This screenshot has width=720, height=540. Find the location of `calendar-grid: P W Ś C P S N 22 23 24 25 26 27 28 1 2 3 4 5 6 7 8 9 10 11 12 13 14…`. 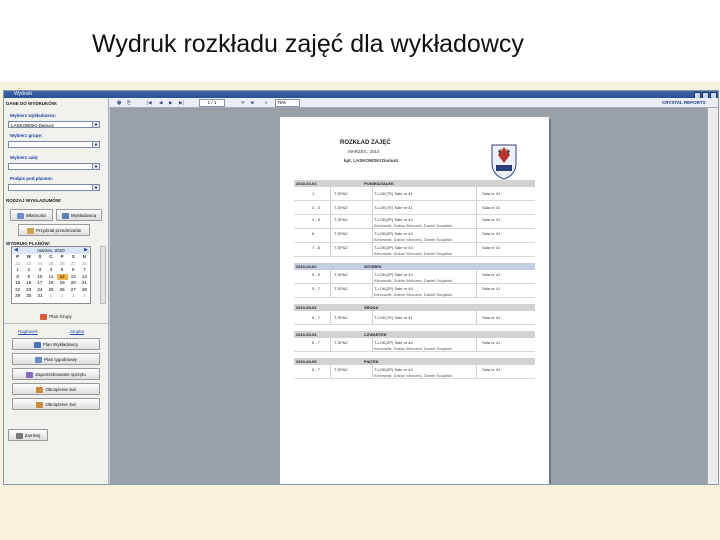

calendar-grid: P W Ś C P S N 22 23 24 25 26 27 28 1 2 3 4 5 6 7 8 9 10 11 12 13 14… is located at coordinates (51, 277).